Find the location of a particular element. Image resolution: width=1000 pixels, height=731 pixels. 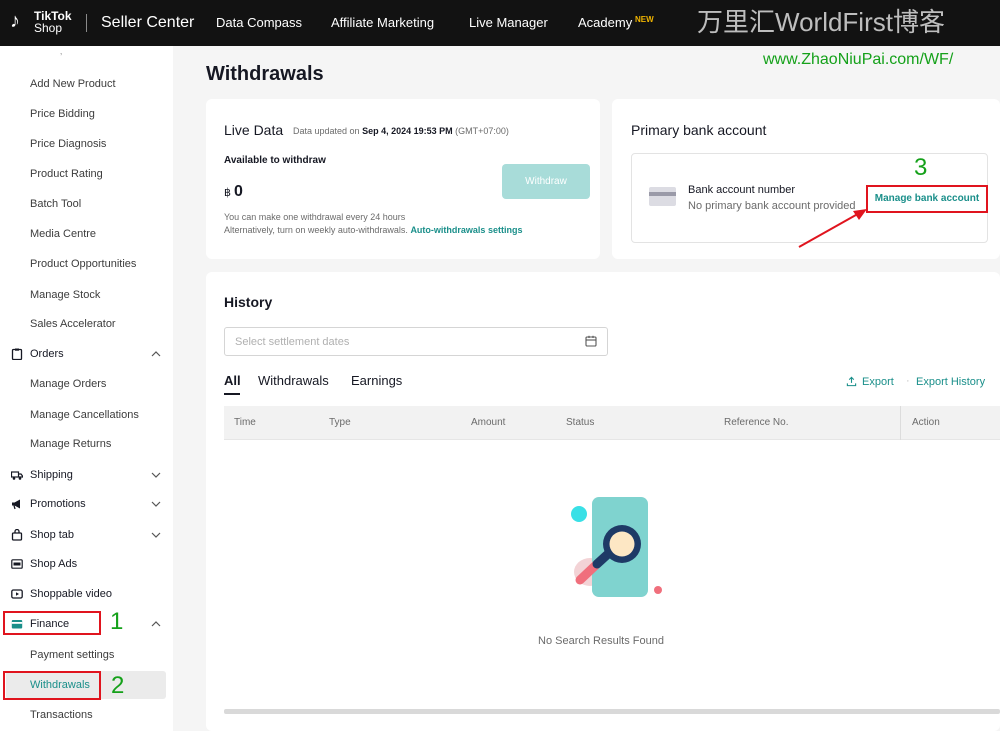

nav-academy: Academy NEW is located at coordinates (616, 23).